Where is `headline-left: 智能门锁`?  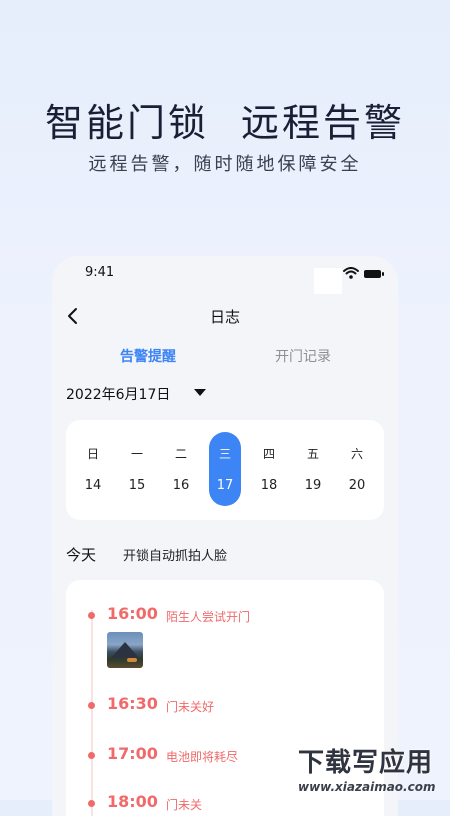
headline-left: 智能门锁 is located at coordinates (126, 123).